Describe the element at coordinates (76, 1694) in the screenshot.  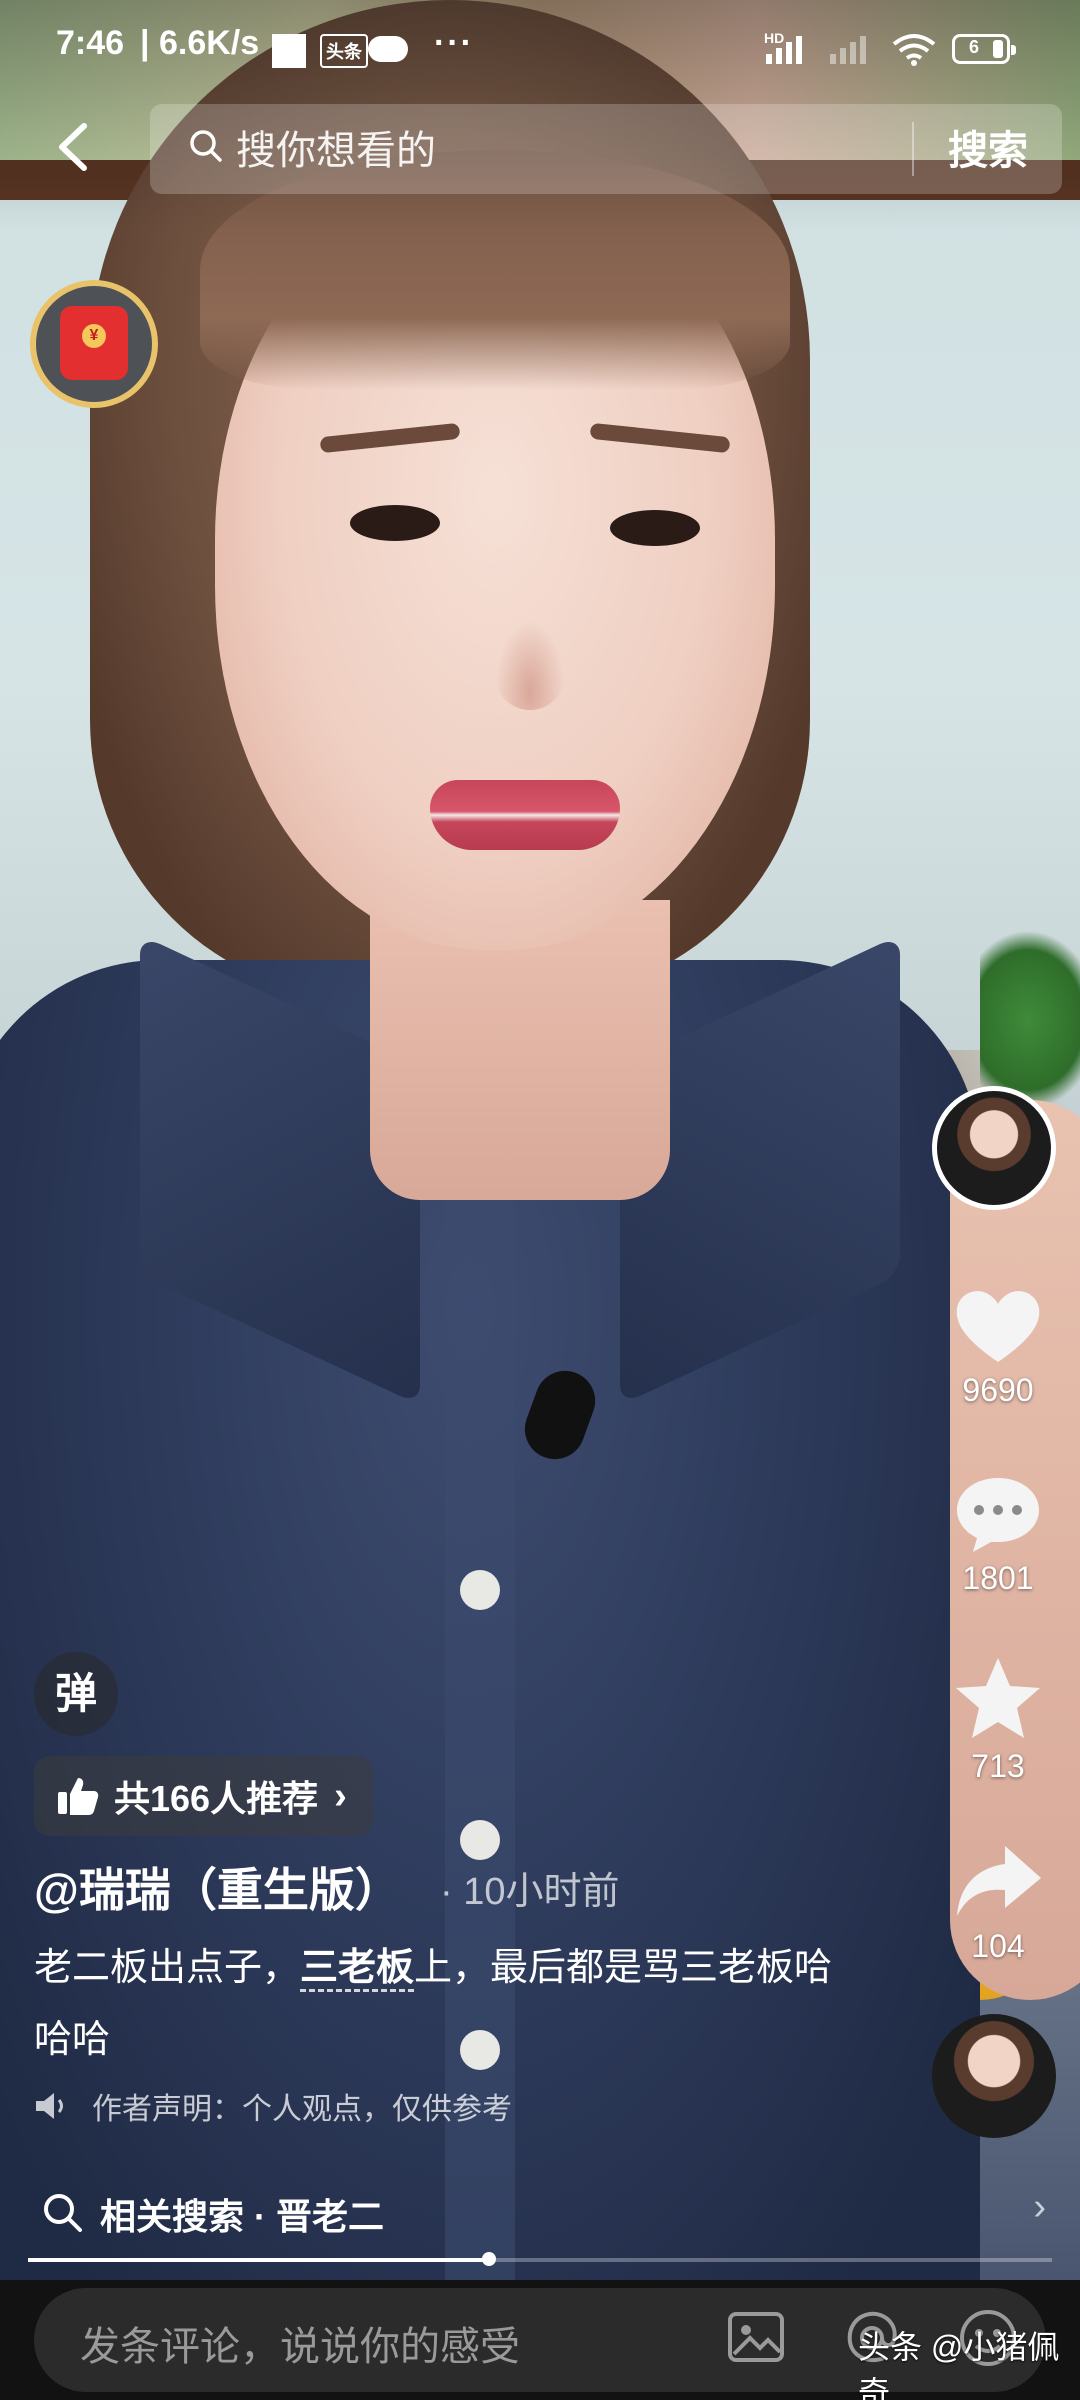
I see `danmu-toggle-button: 弹` at that location.